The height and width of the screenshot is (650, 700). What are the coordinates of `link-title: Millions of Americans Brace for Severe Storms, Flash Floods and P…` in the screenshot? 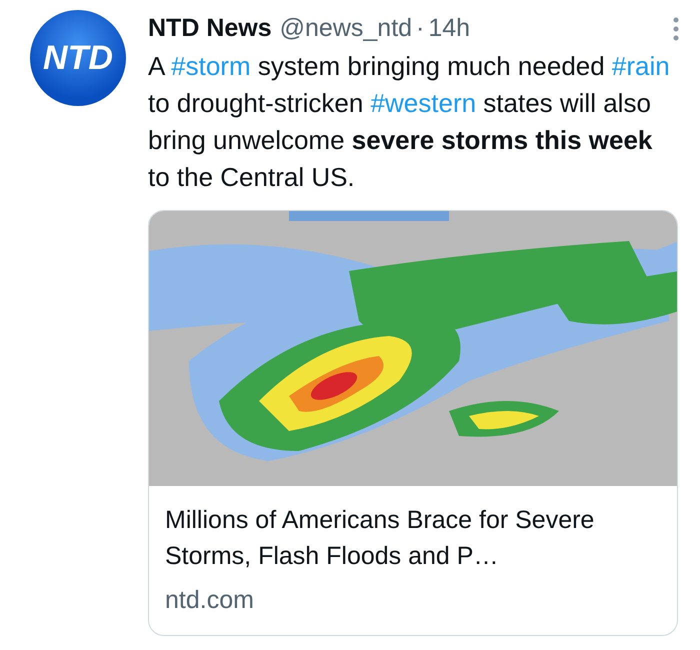 It's located at (380, 538).